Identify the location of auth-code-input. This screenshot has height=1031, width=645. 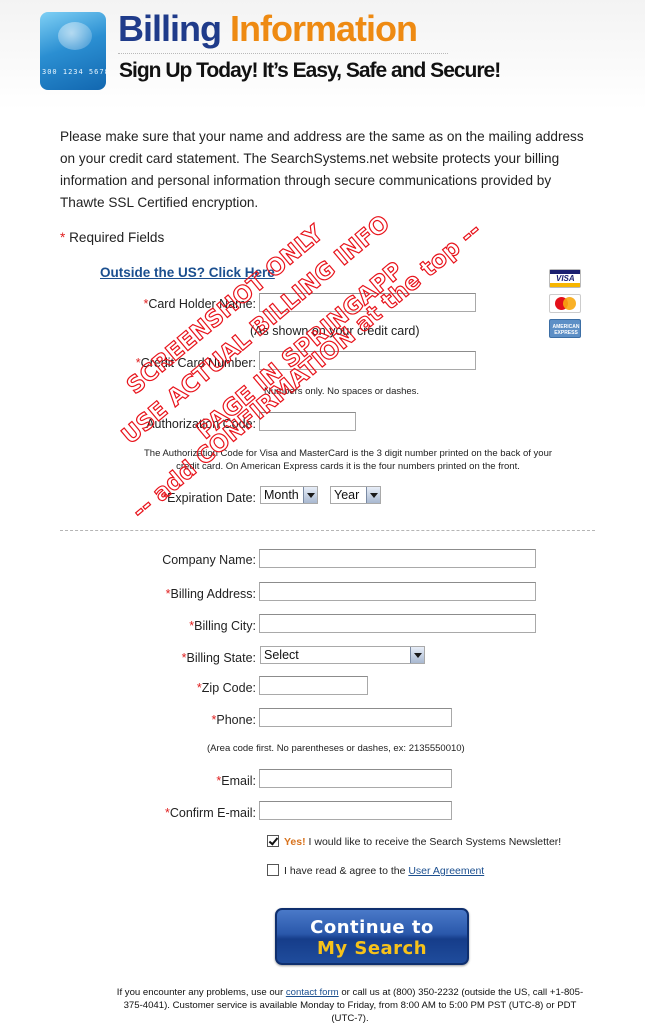
(307, 421).